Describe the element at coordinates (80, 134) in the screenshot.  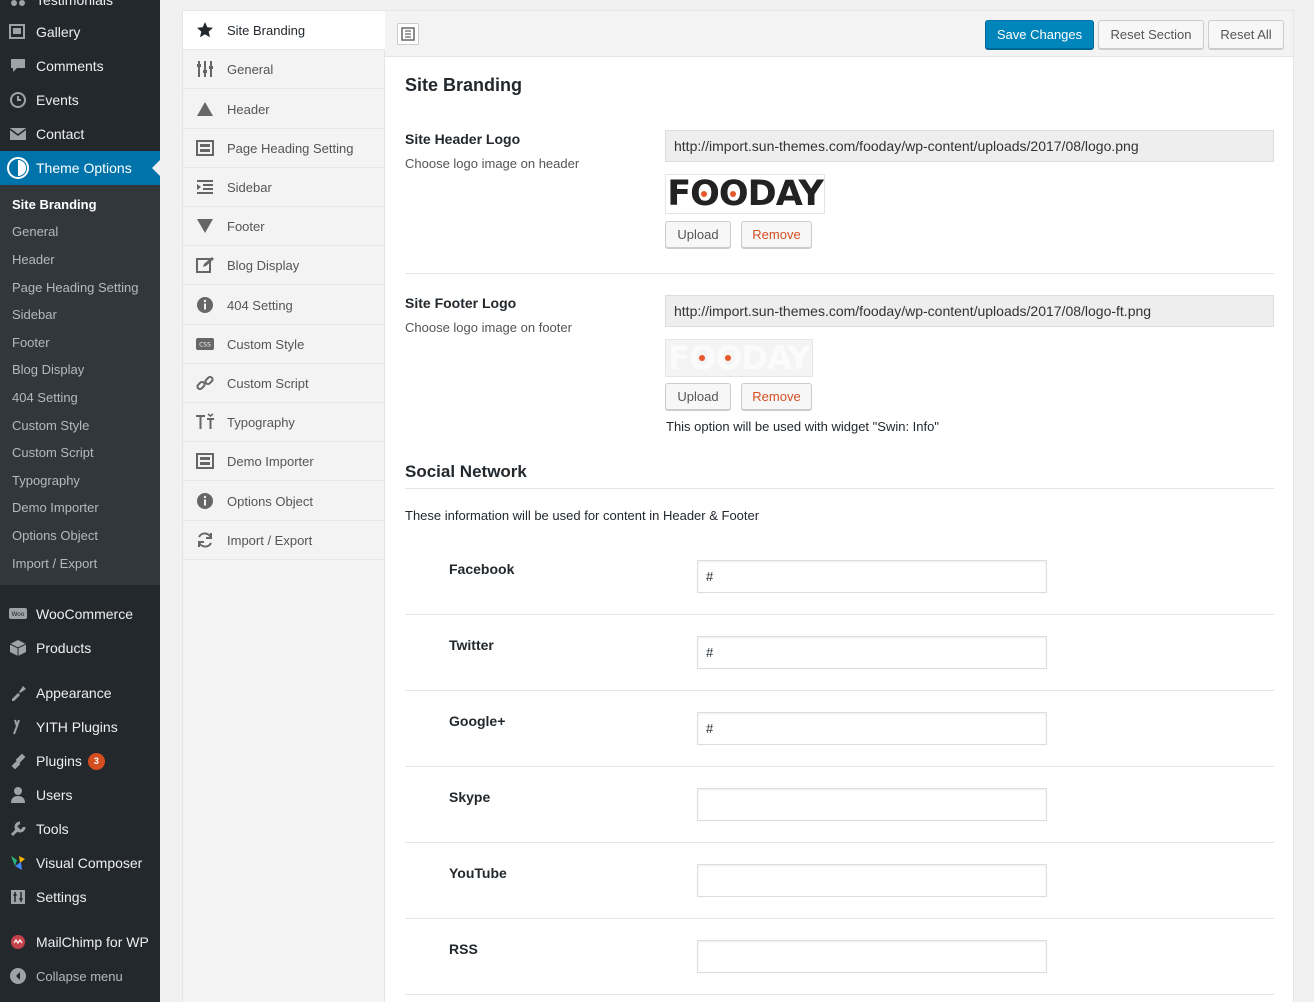
I see `menu-item-contact: Contact` at that location.